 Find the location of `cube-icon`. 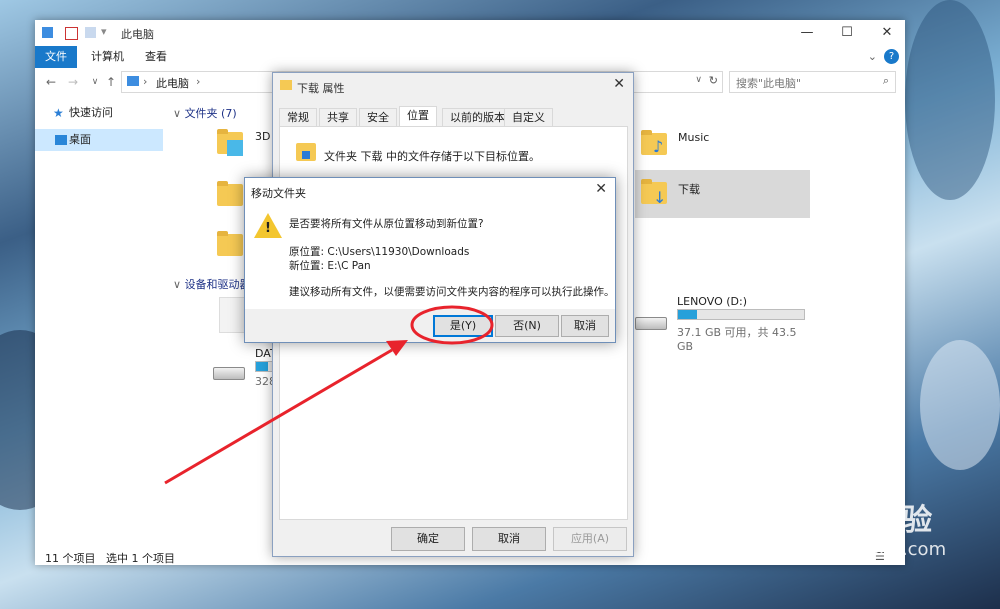

cube-icon is located at coordinates (235, 148).